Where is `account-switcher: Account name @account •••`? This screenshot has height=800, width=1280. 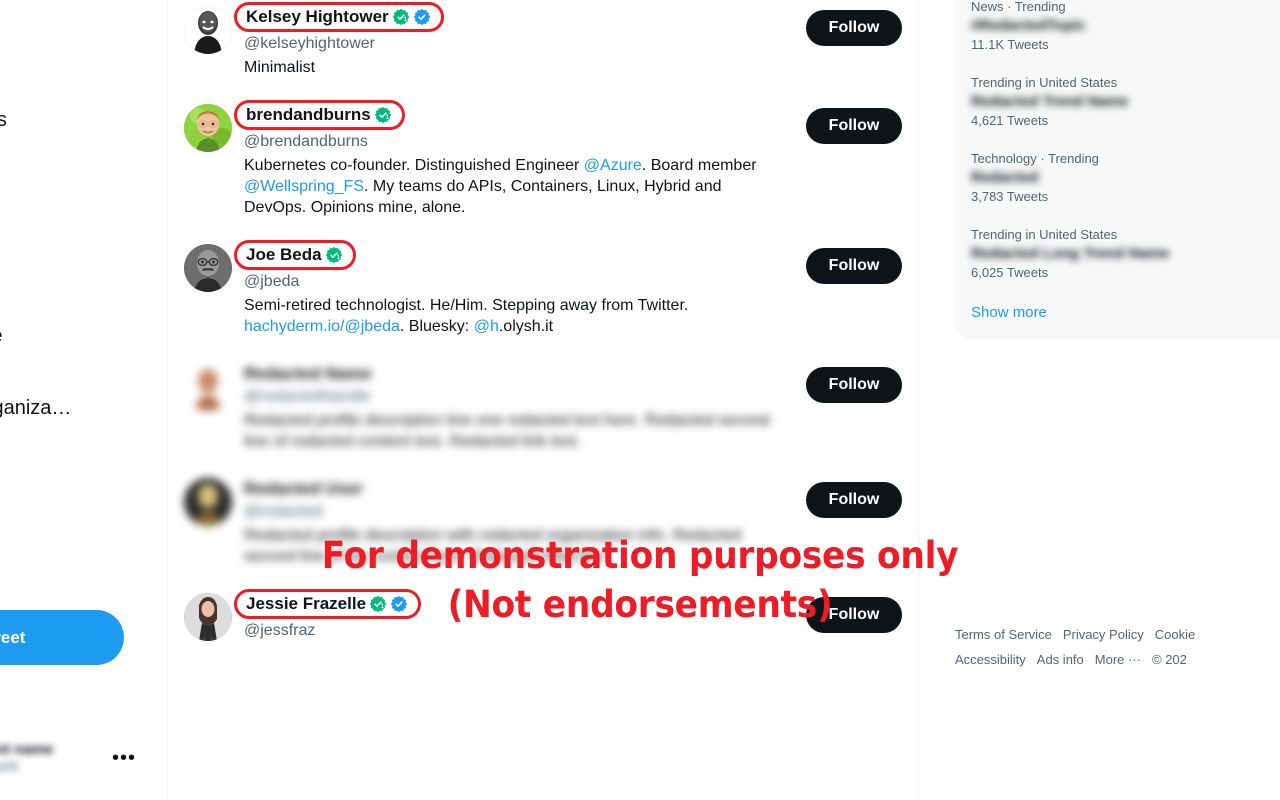 account-switcher: Account name @account ••• is located at coordinates (74, 758).